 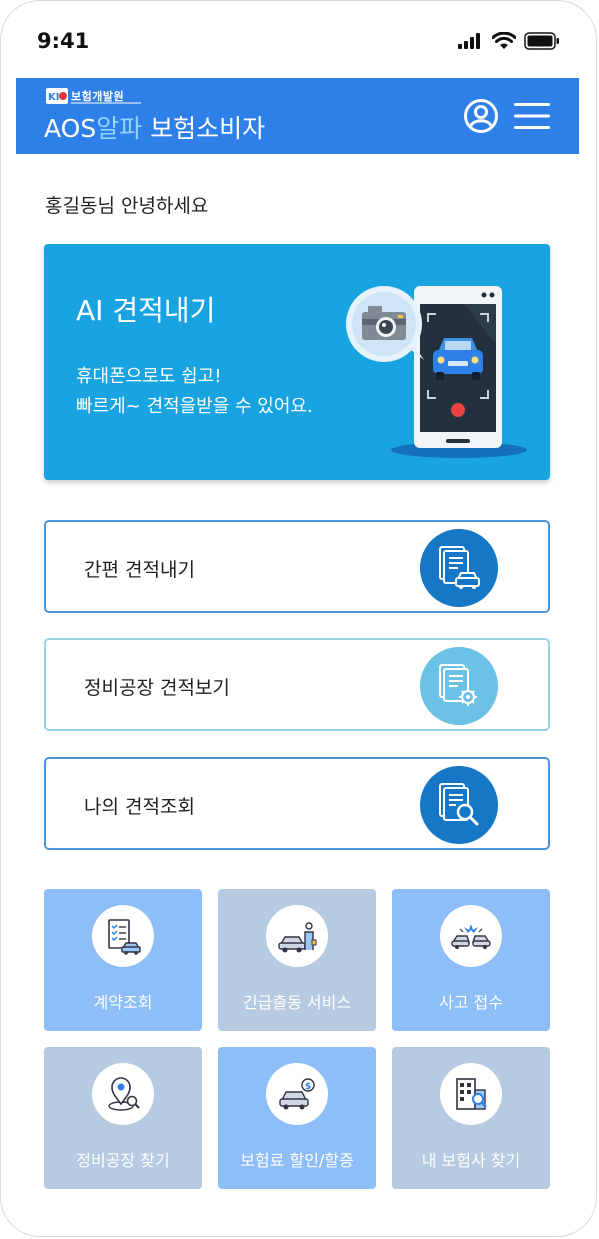 What do you see at coordinates (123, 1160) in the screenshot?
I see `tile-find-repair-shop-label: 정비공장 찾기` at bounding box center [123, 1160].